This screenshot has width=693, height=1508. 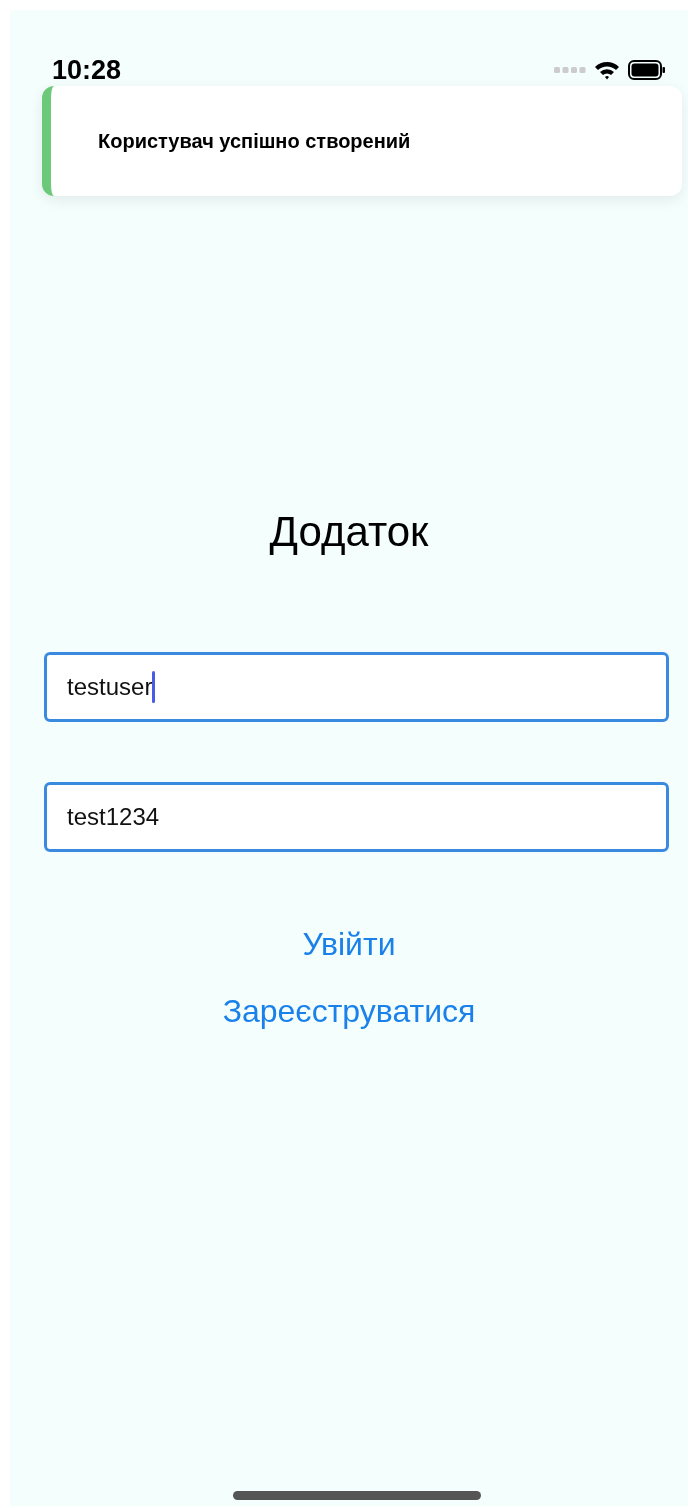 What do you see at coordinates (87, 70) in the screenshot?
I see `status-time: 10:28` at bounding box center [87, 70].